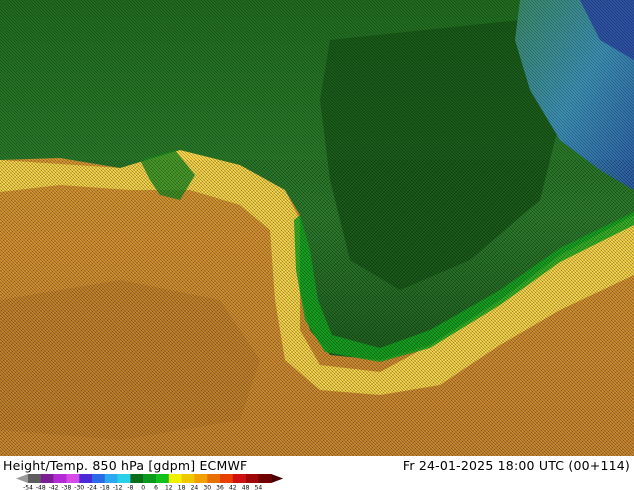 Image resolution: width=634 pixels, height=490 pixels. Describe the element at coordinates (54, 487) in the screenshot. I see `legend-tick-label: -42` at that location.